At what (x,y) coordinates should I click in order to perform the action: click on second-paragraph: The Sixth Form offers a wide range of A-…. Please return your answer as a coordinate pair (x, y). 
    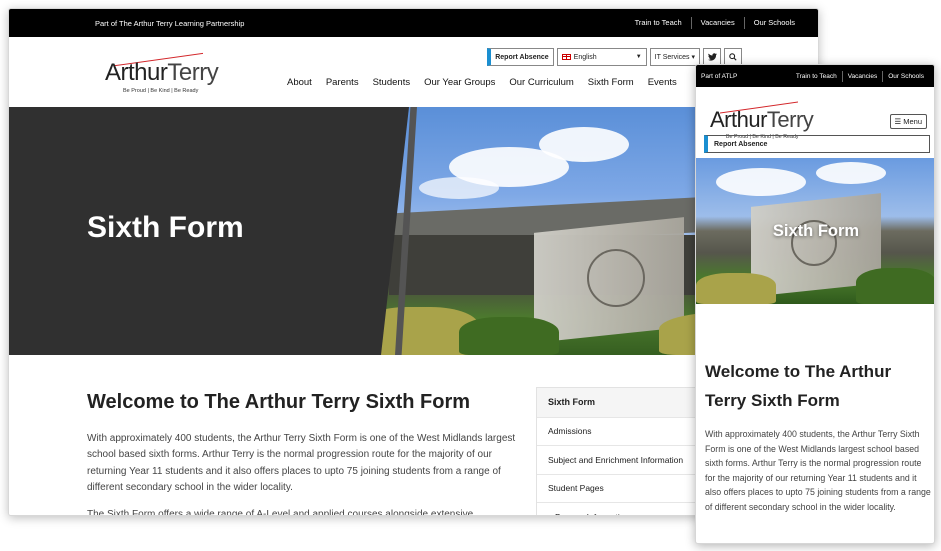
    Looking at the image, I should click on (280, 512).